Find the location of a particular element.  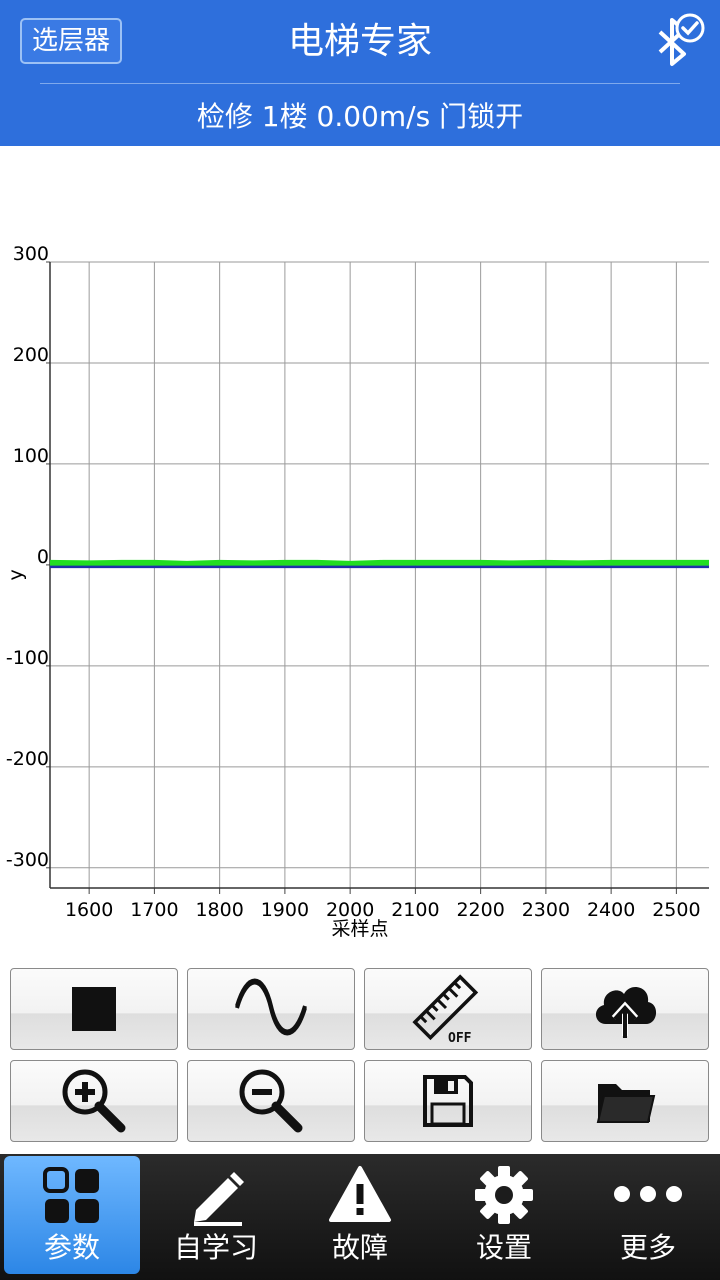

x-tick-label: 1900 is located at coordinates (285, 910).